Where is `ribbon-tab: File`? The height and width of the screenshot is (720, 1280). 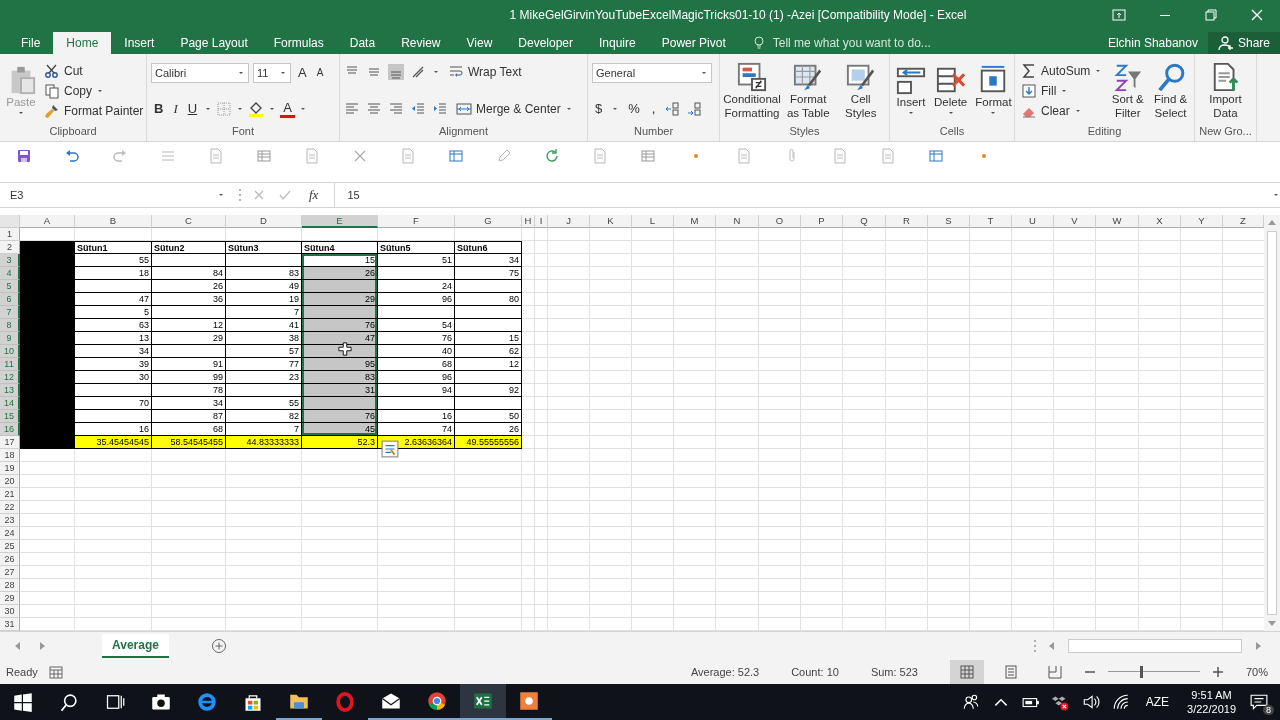 ribbon-tab: File is located at coordinates (31, 43).